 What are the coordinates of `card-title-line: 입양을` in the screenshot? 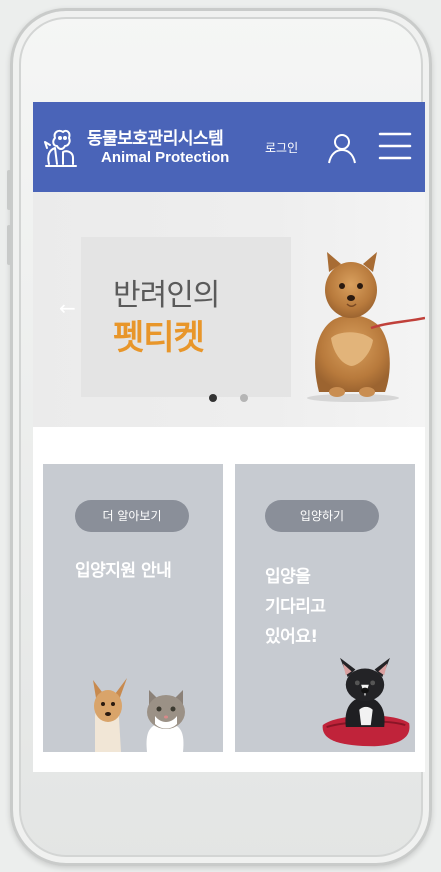 It's located at (288, 577).